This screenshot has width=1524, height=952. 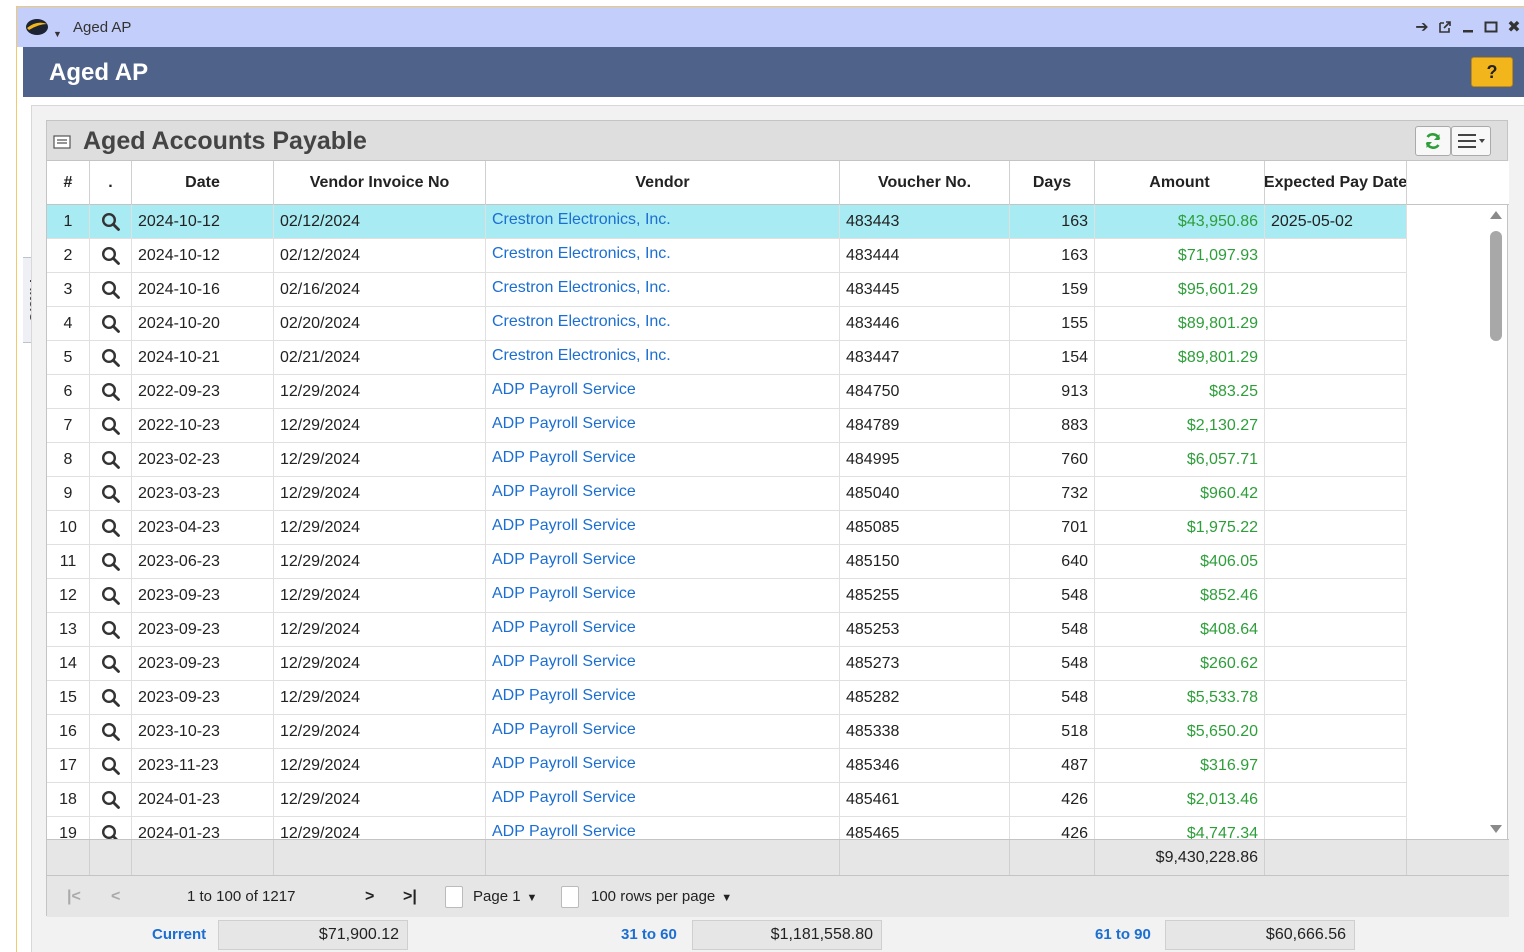 What do you see at coordinates (115, 897) in the screenshot?
I see `prev-page-icon: <` at bounding box center [115, 897].